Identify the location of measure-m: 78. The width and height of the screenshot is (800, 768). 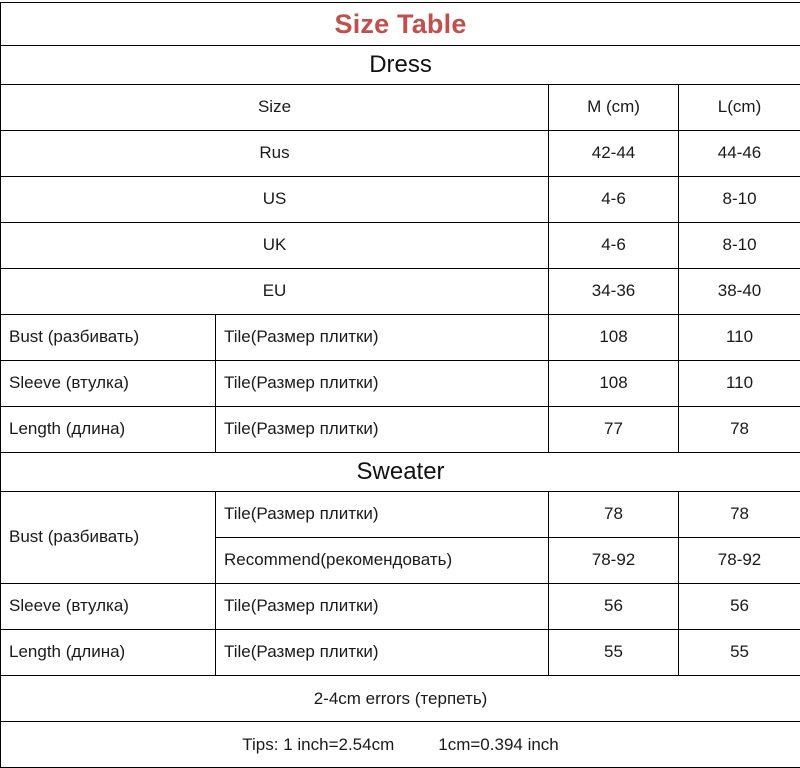
(614, 515).